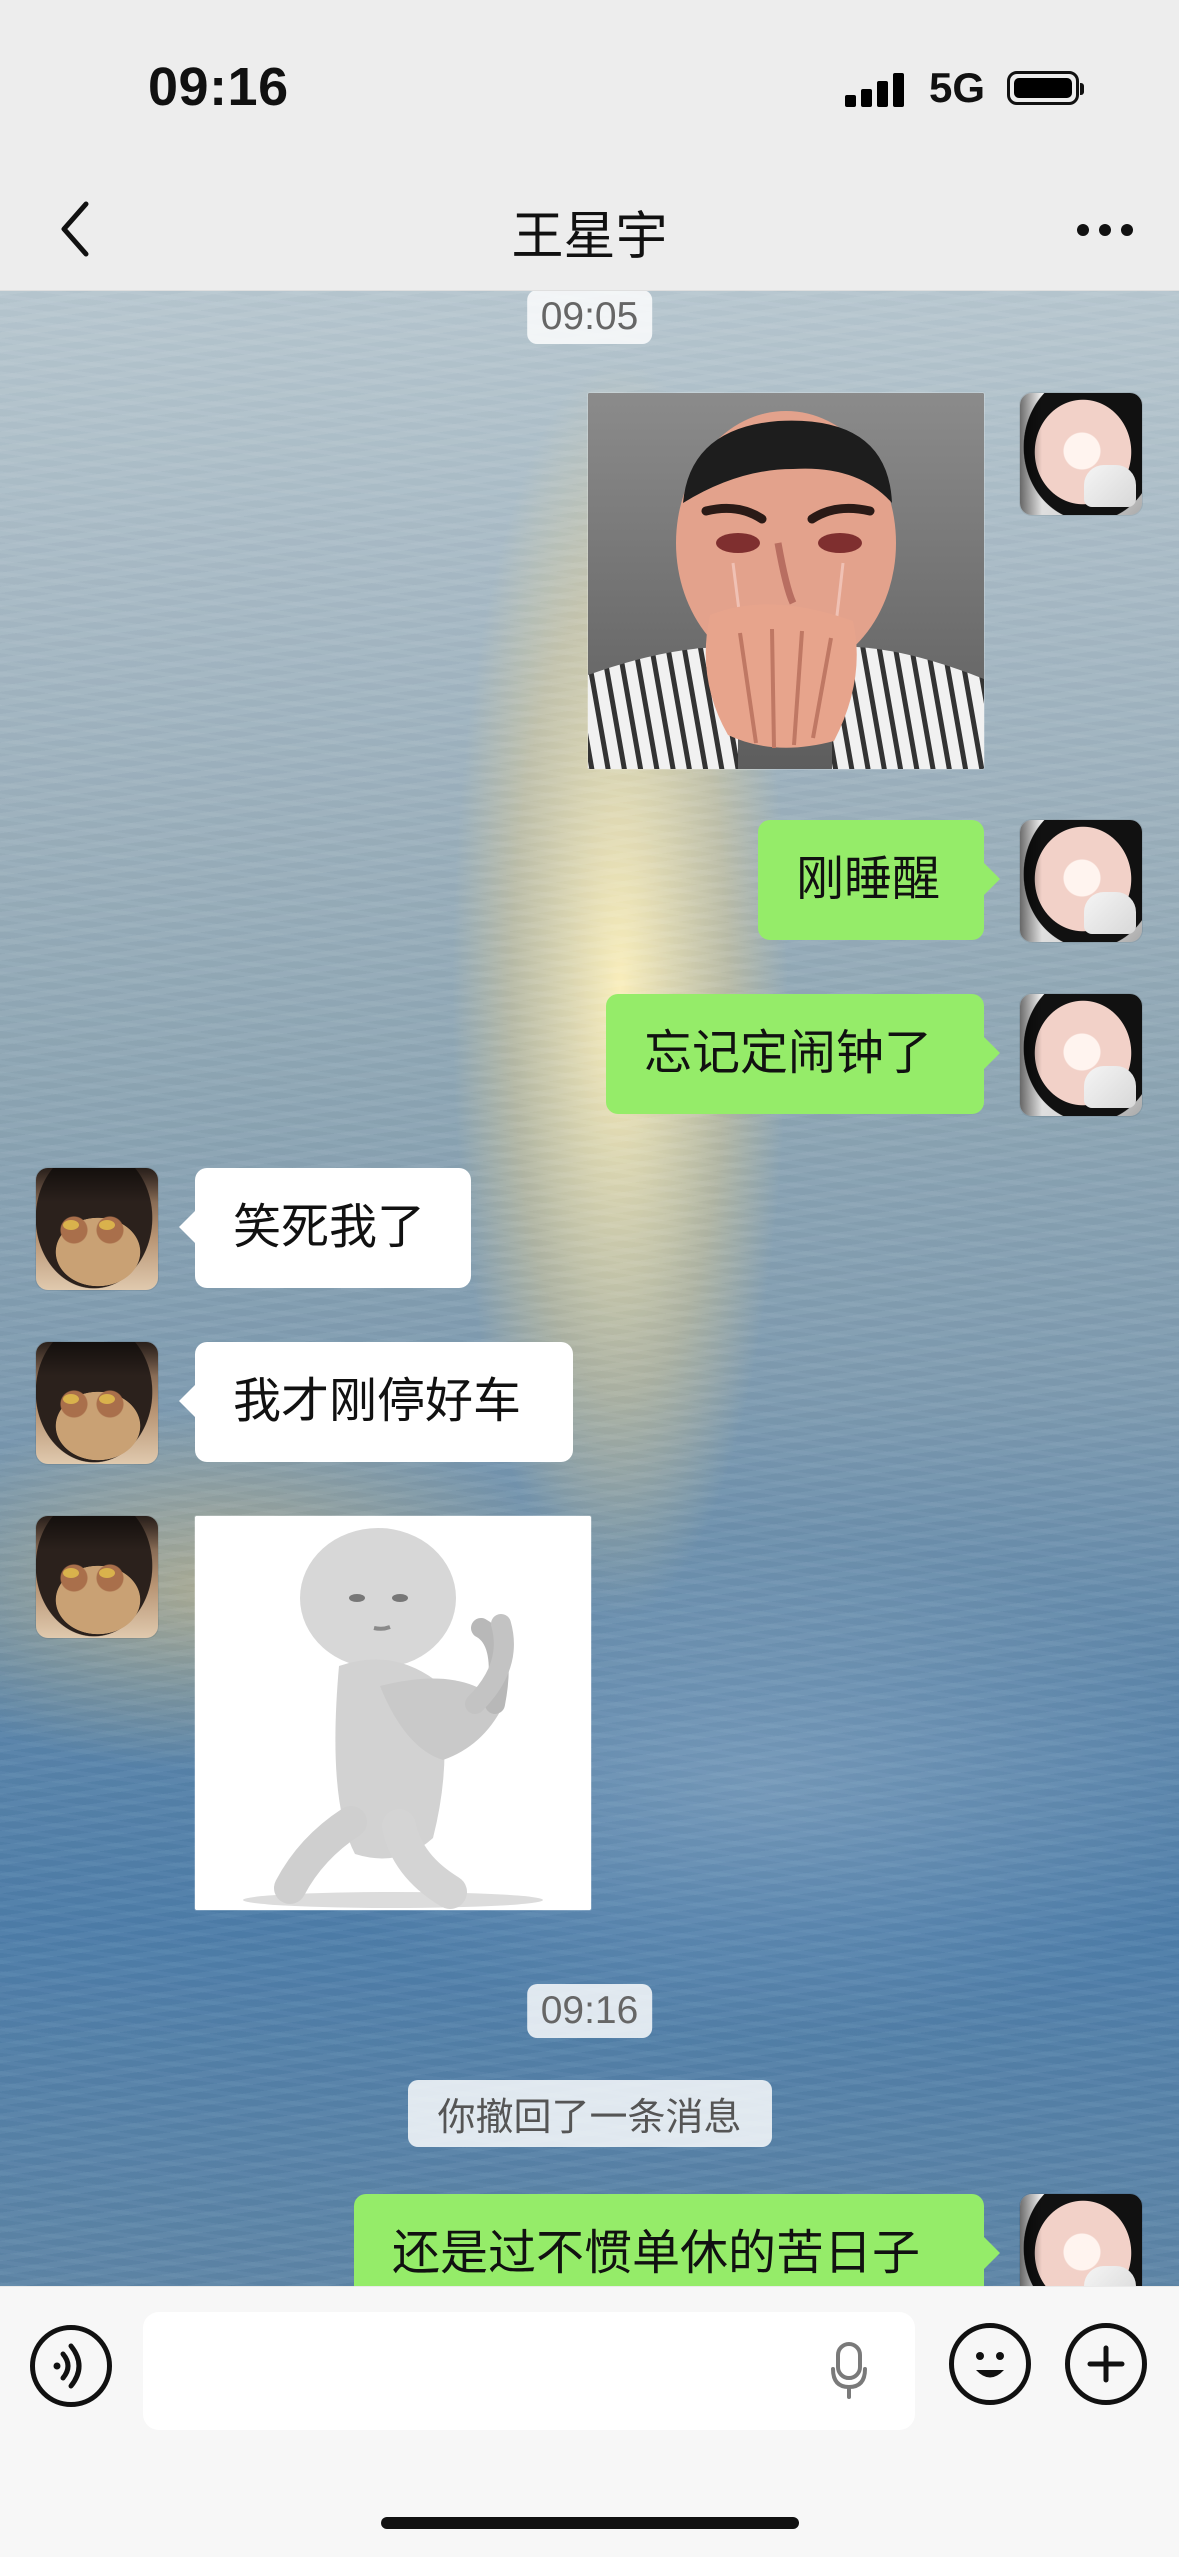 The height and width of the screenshot is (2557, 1179). Describe the element at coordinates (589, 2011) in the screenshot. I see `timestamp: 09:16` at that location.